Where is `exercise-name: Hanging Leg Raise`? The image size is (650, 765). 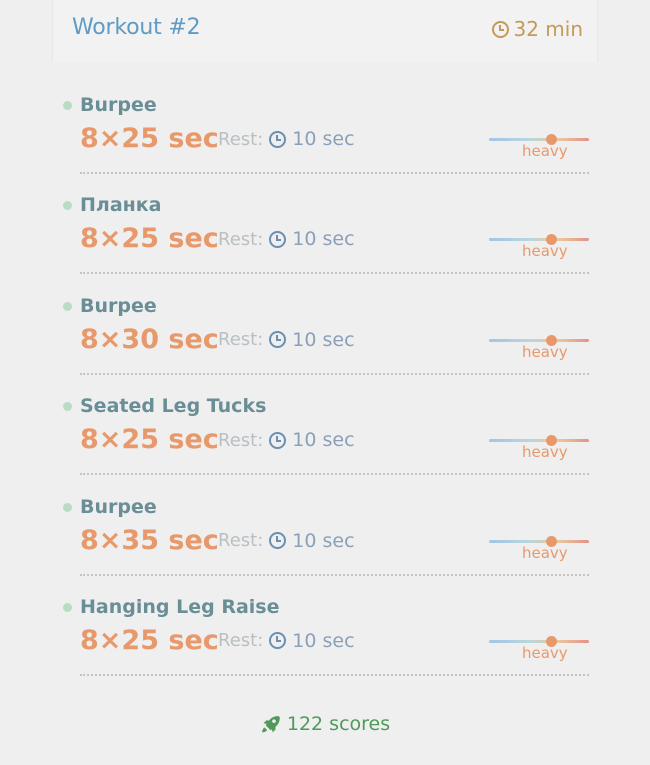 exercise-name: Hanging Leg Raise is located at coordinates (180, 606).